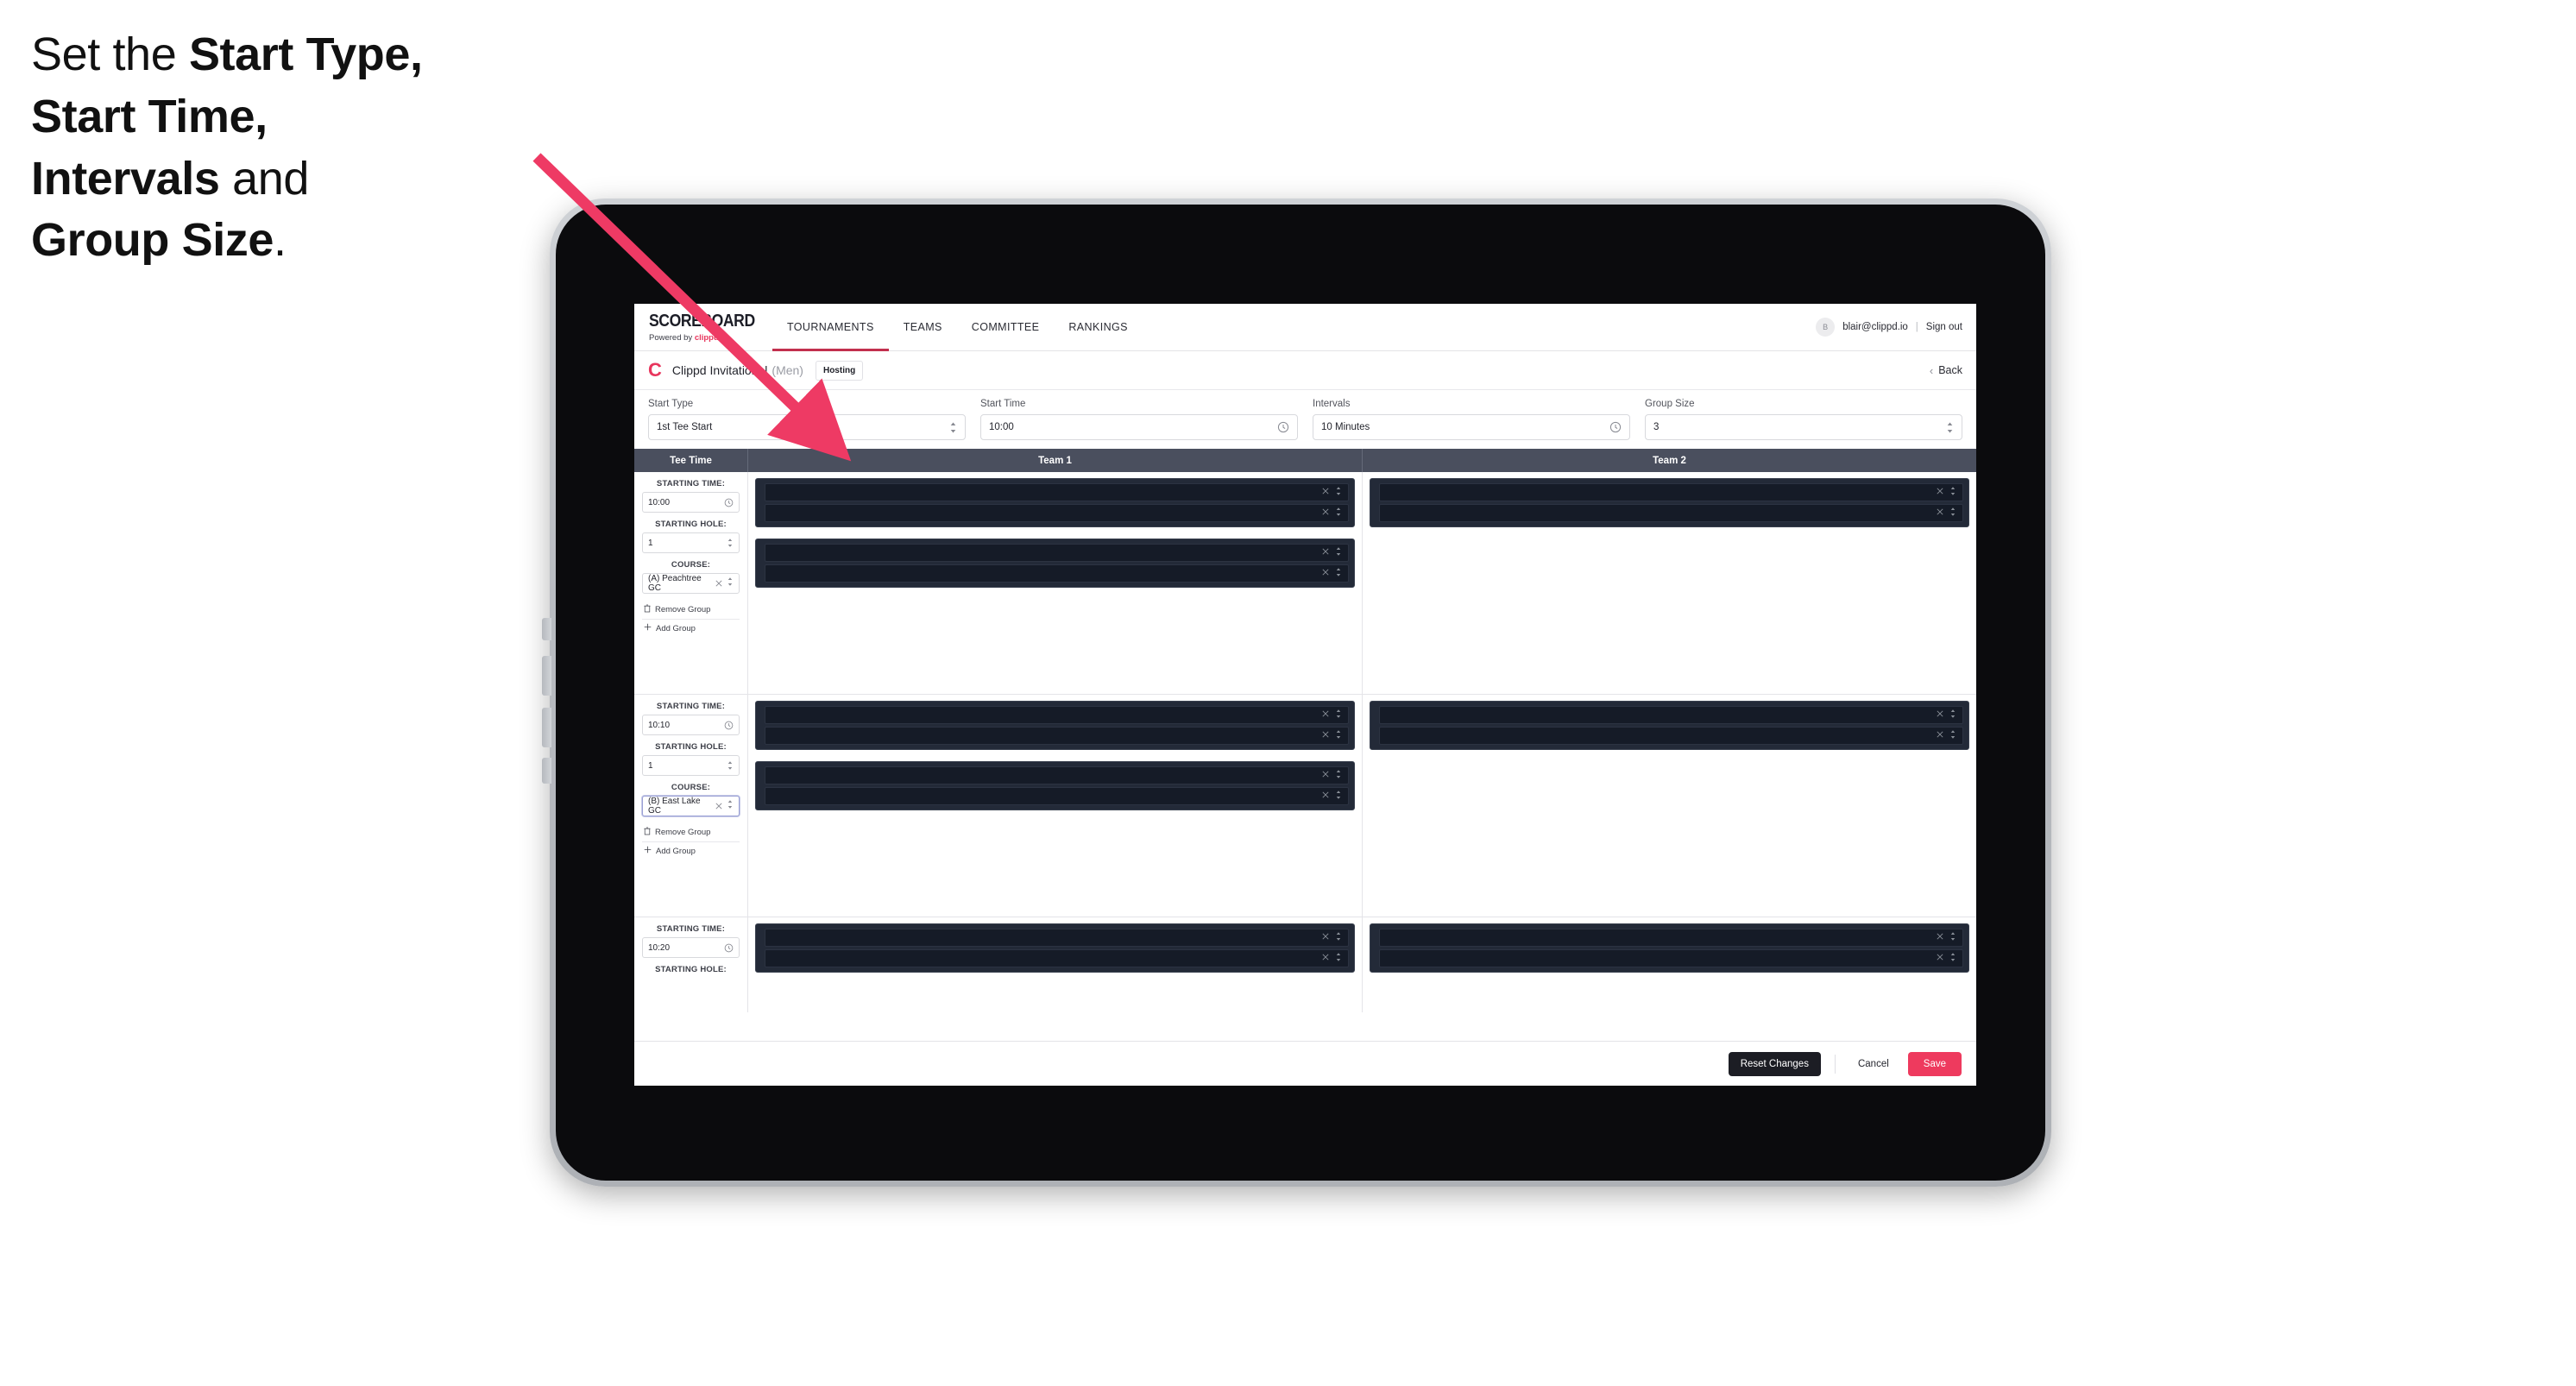  I want to click on column-header-team-1: Team 1, so click(1056, 461).